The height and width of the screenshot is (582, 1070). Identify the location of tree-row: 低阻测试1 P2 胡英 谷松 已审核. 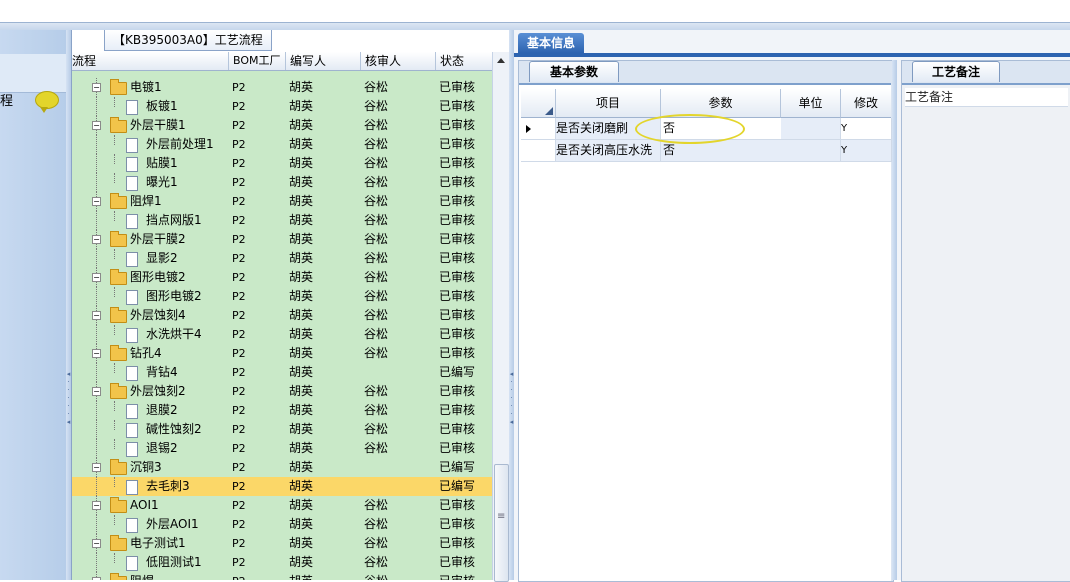
(282, 563).